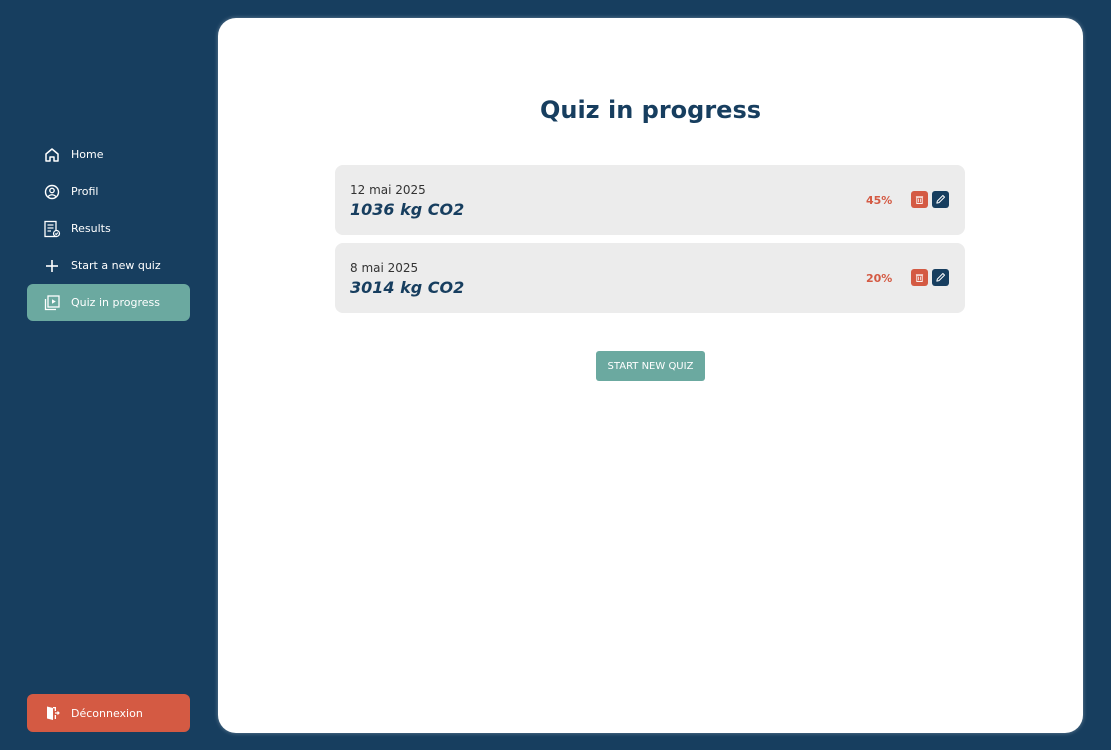  What do you see at coordinates (879, 278) in the screenshot?
I see `quiz-progress: 20%` at bounding box center [879, 278].